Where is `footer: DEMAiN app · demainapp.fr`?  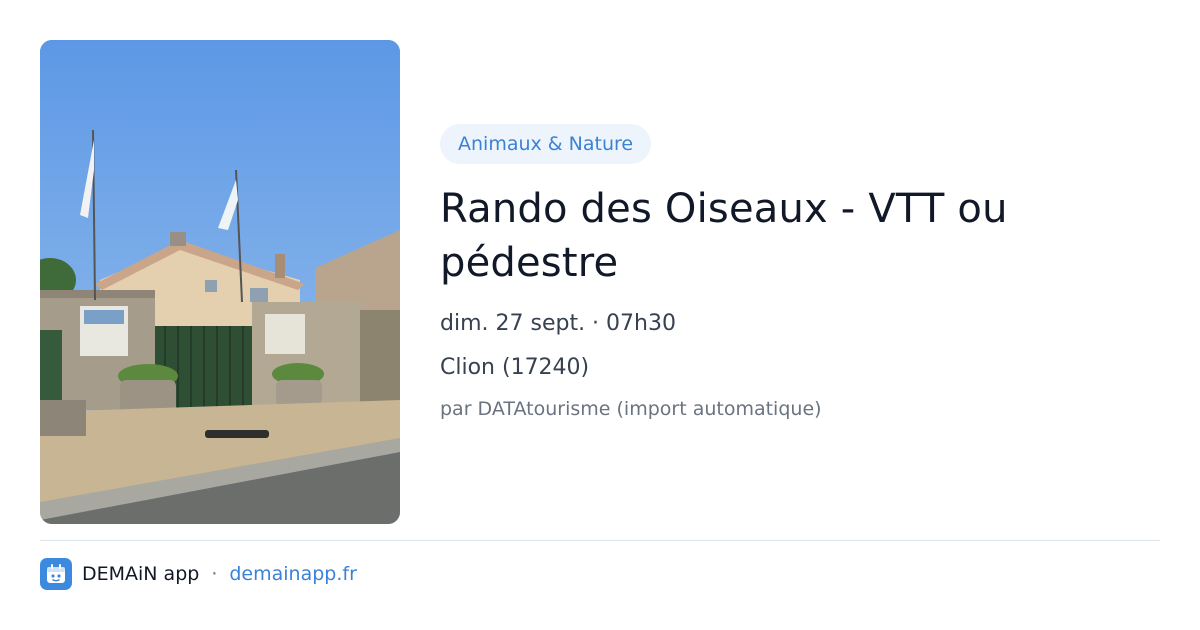
footer: DEMAiN app · demainapp.fr is located at coordinates (198, 574).